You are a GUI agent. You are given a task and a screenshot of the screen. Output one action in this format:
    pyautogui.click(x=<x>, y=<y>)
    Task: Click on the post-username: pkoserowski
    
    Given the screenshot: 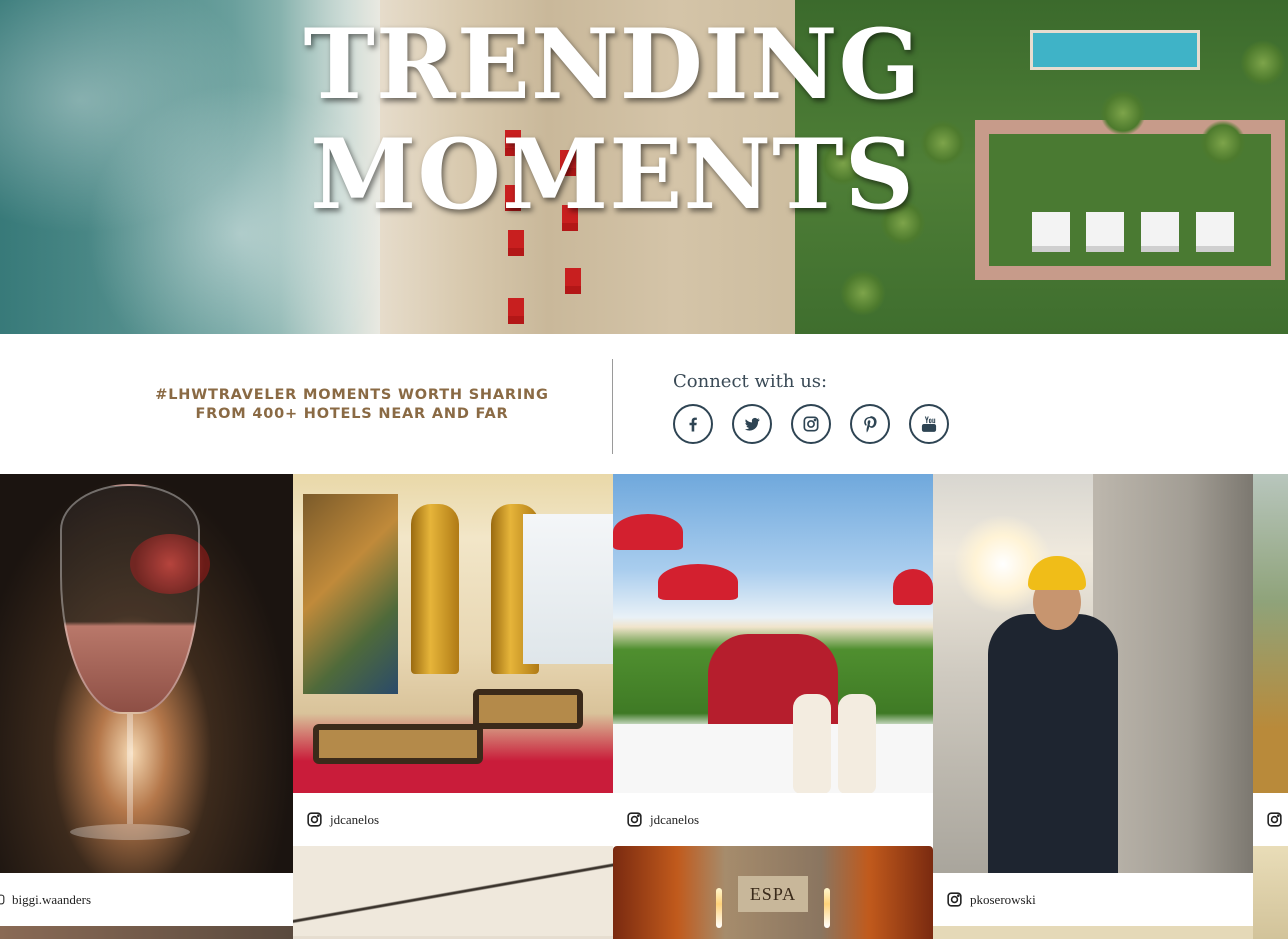 What is the action you would take?
    pyautogui.click(x=1003, y=900)
    